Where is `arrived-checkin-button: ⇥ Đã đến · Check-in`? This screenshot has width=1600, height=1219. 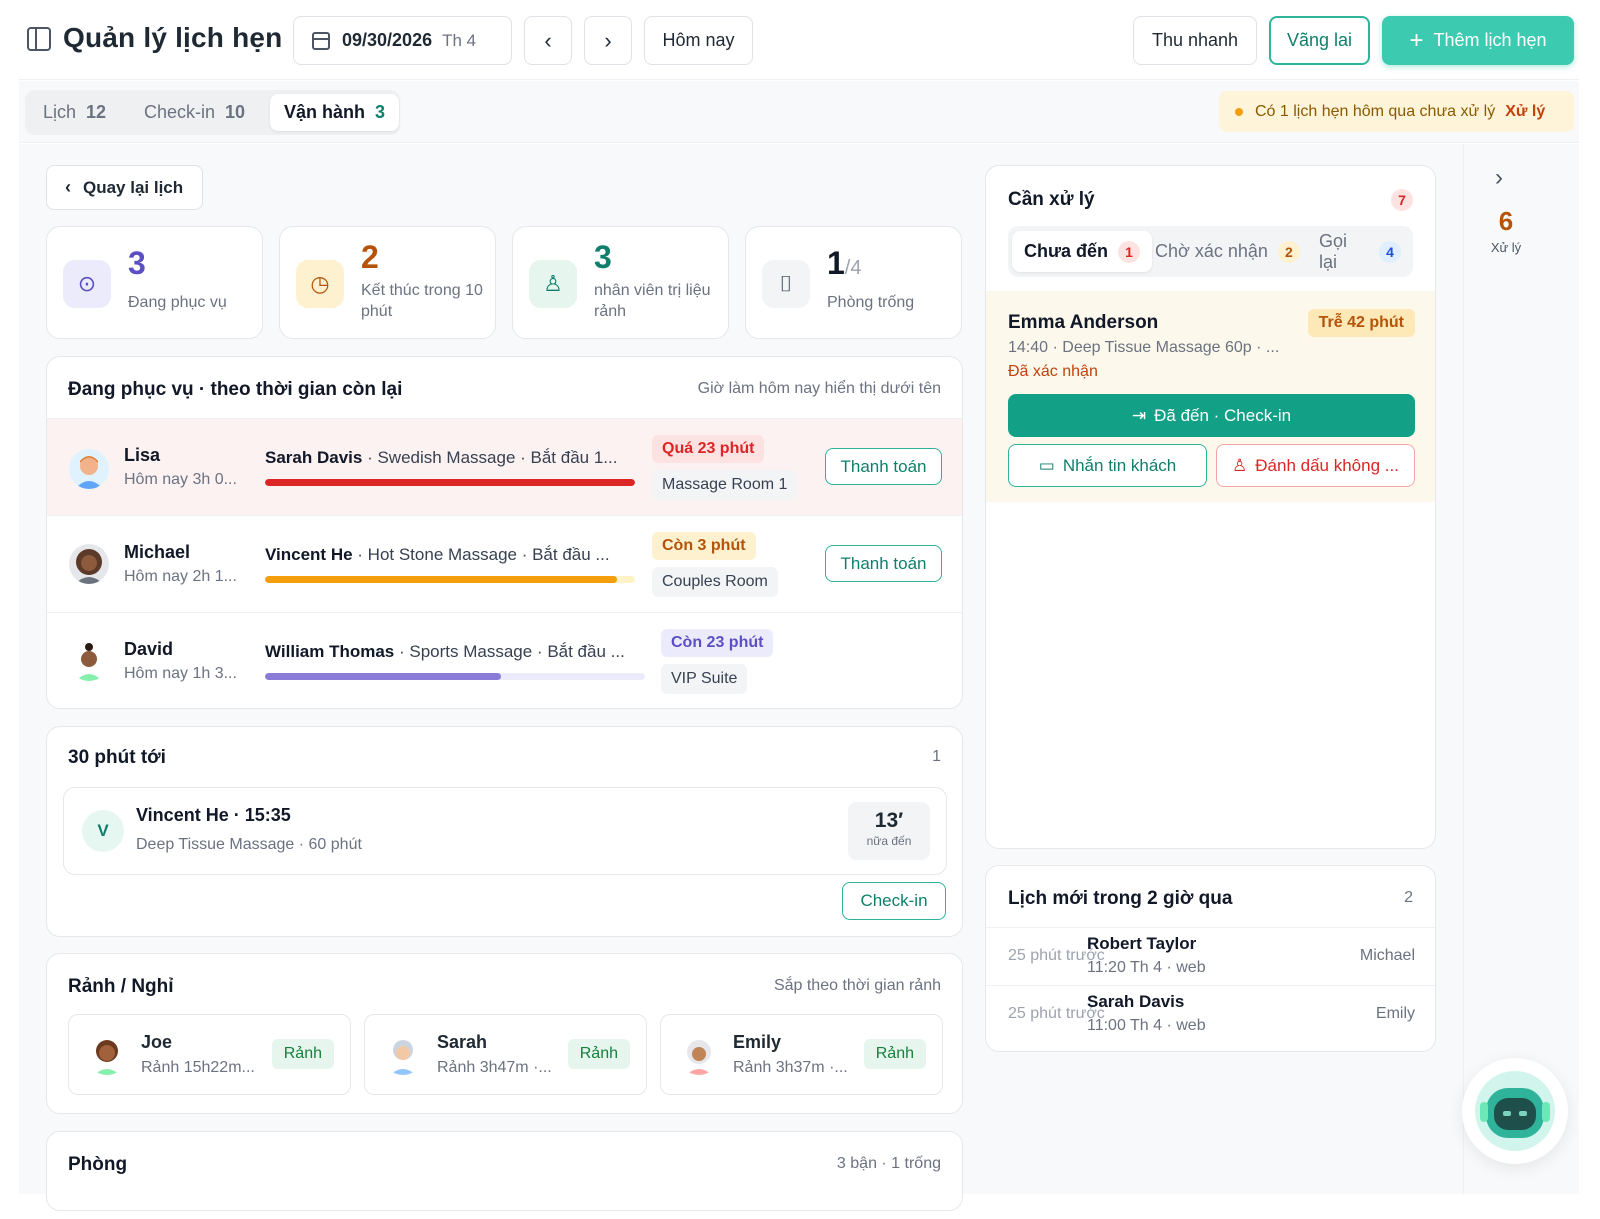
arrived-checkin-button: ⇥ Đã đến · Check-in is located at coordinates (1211, 415).